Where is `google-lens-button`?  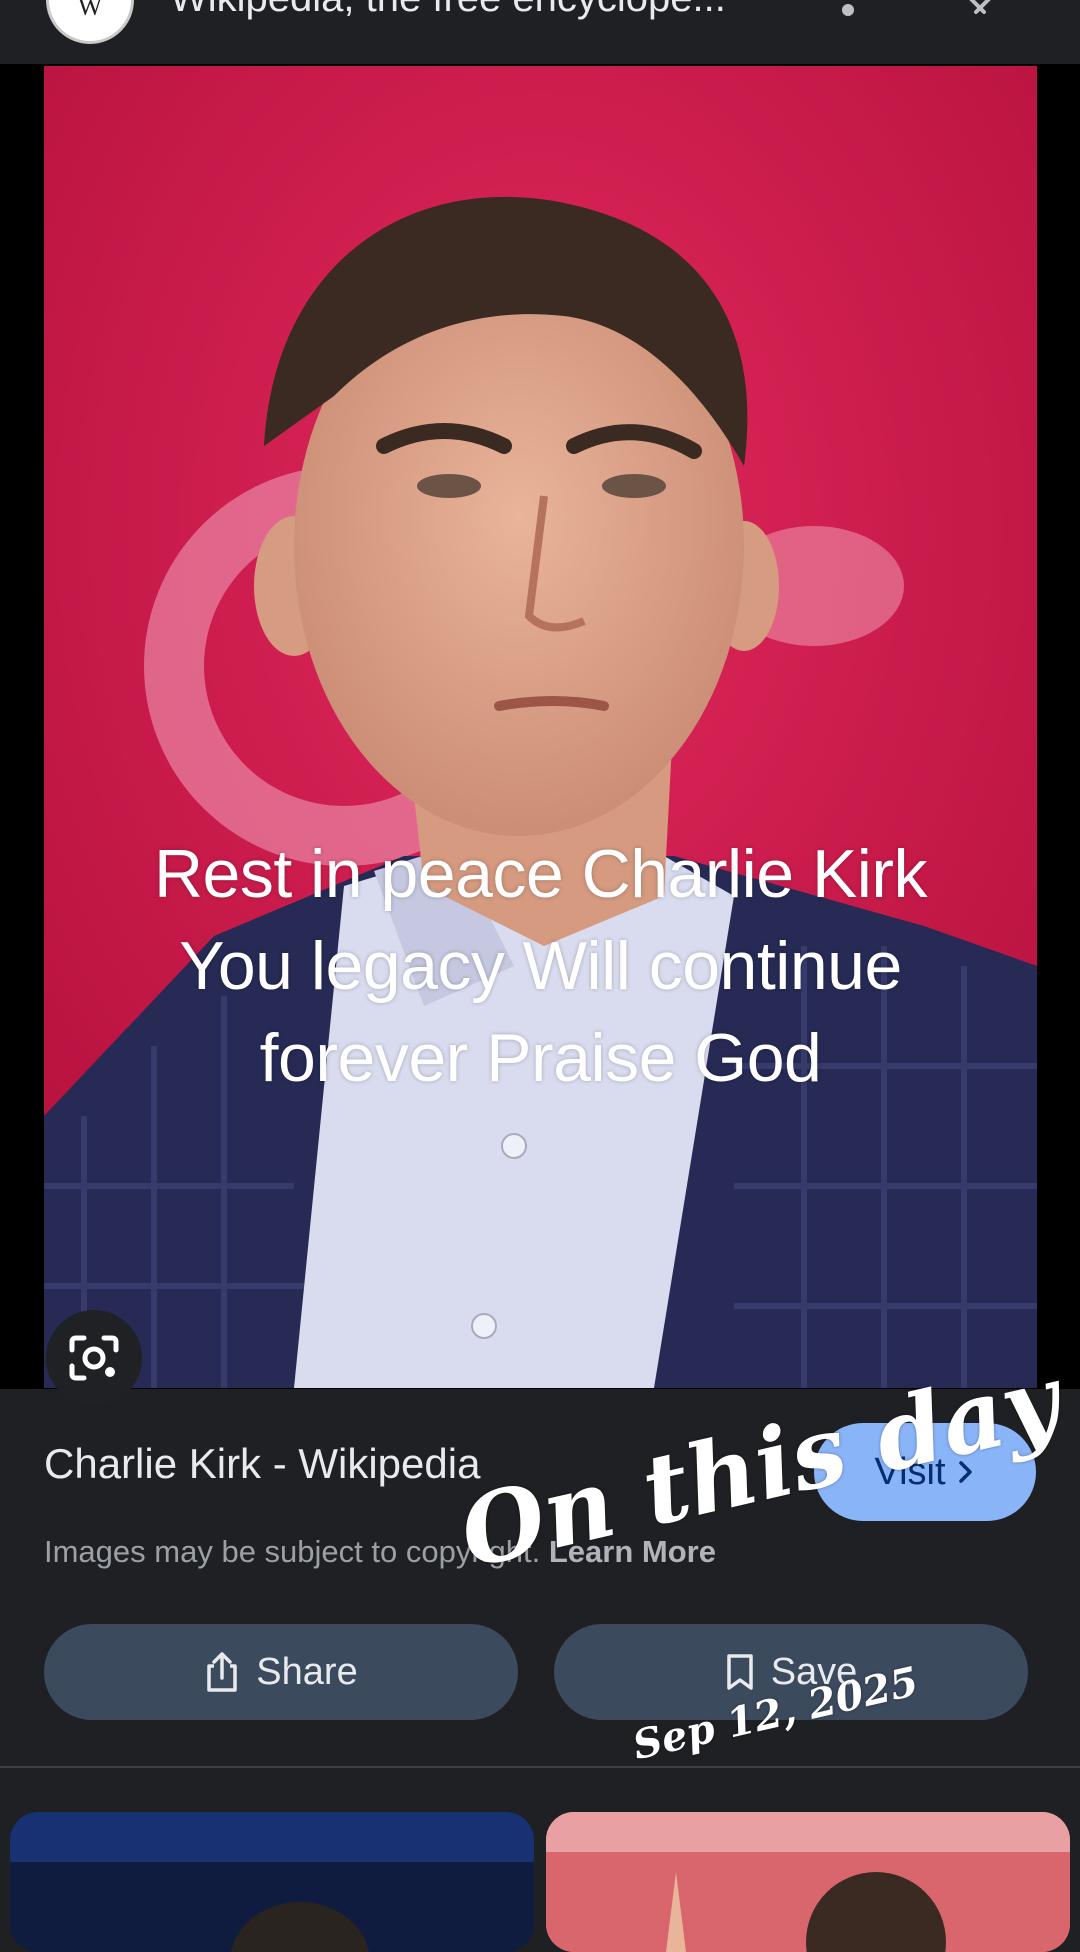 google-lens-button is located at coordinates (94, 1358).